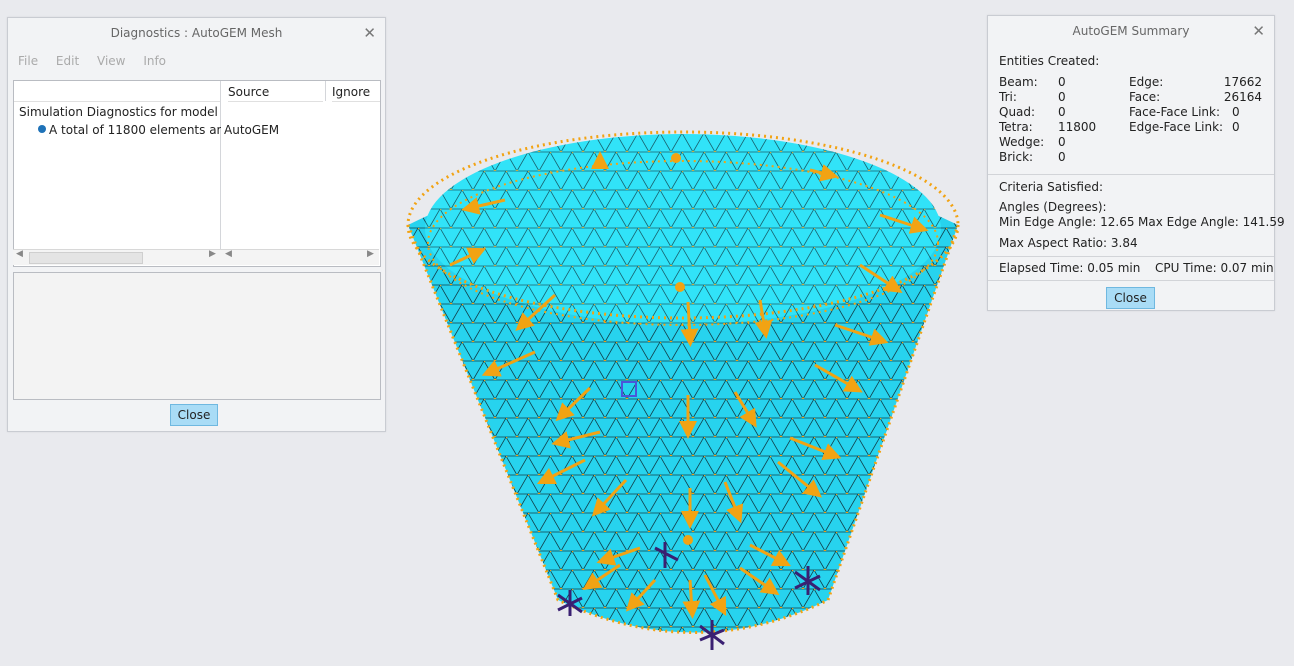  Describe the element at coordinates (1062, 157) in the screenshot. I see `brick-value: 0` at that location.